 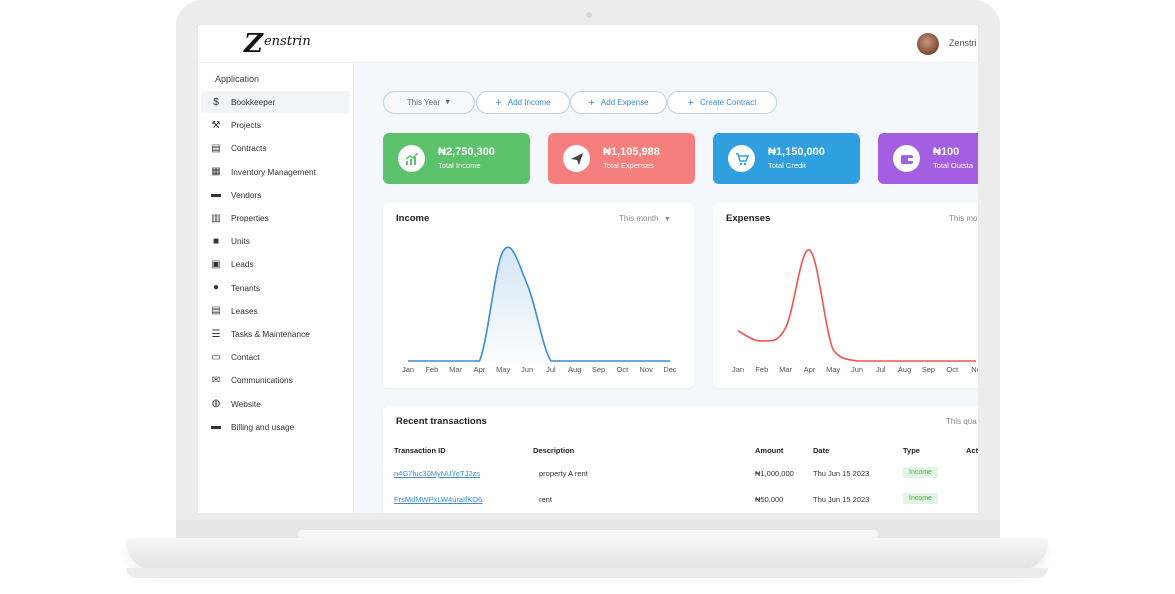 What do you see at coordinates (588, 44) in the screenshot?
I see `top-bar: Z enstrin Zenstri` at bounding box center [588, 44].